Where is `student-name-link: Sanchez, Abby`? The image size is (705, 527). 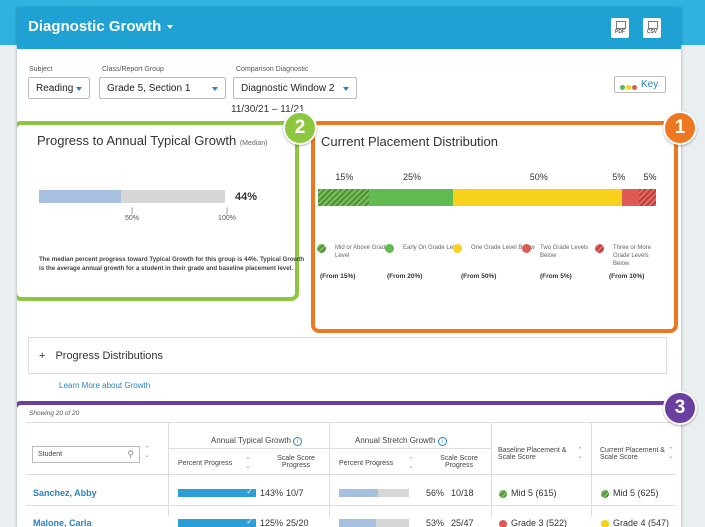 student-name-link: Sanchez, Abby is located at coordinates (65, 493).